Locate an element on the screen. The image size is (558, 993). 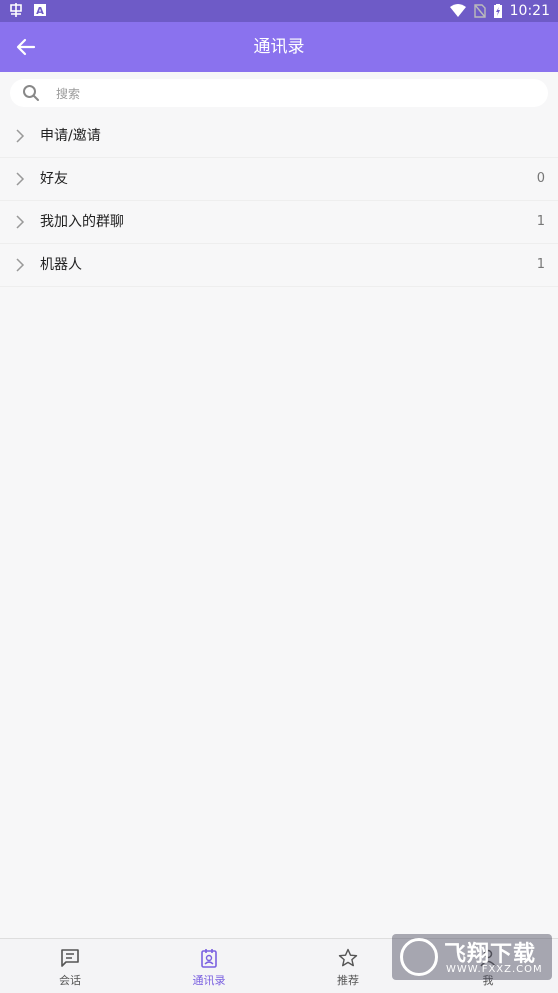
chat-icon is located at coordinates (70, 958).